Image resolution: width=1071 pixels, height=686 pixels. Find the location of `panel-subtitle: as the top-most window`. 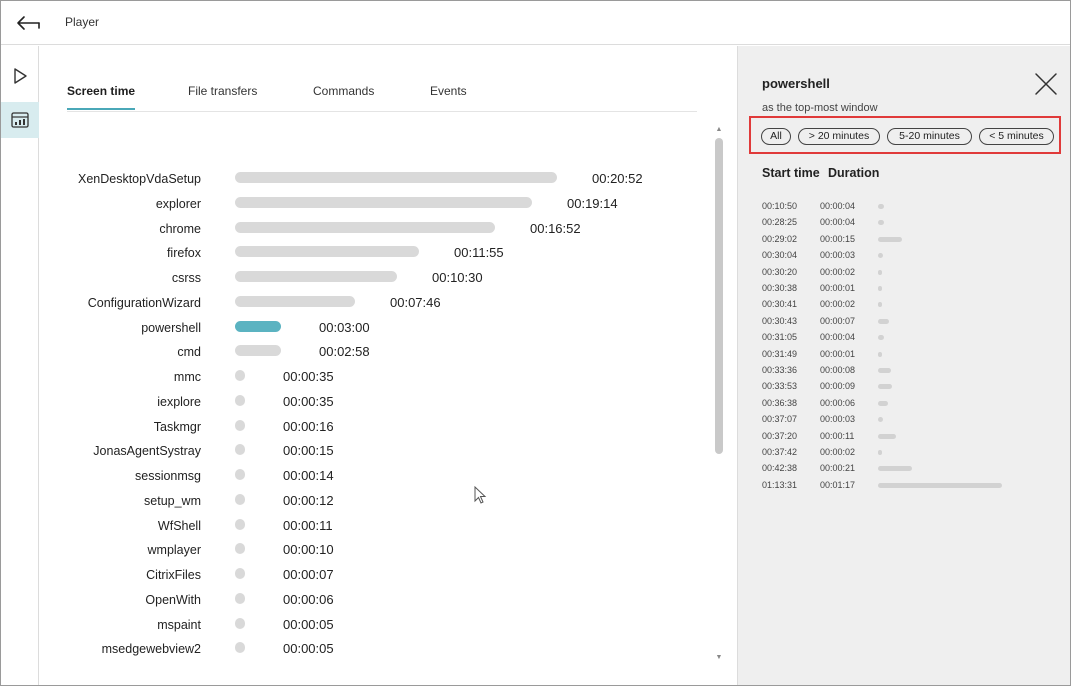

panel-subtitle: as the top-most window is located at coordinates (820, 108).